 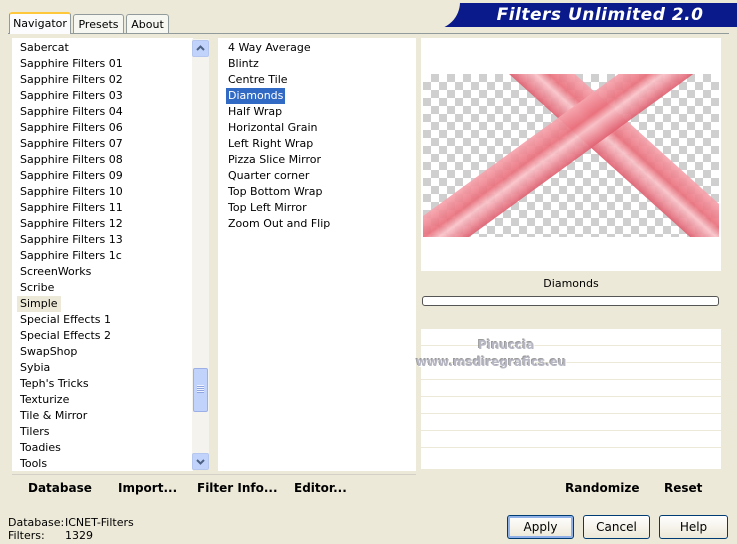 I want to click on category-item: Special Effects 2, so click(x=65, y=336).